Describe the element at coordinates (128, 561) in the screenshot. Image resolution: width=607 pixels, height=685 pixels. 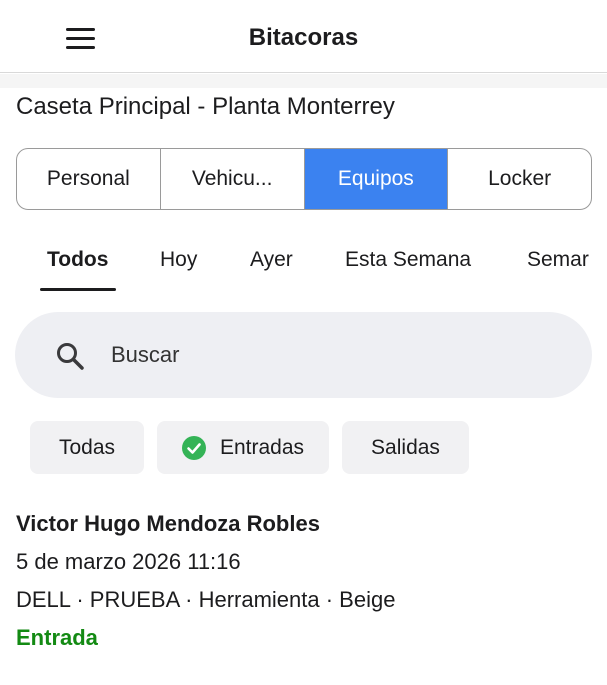
I see `entry-datetime: 5 de marzo 2026 11:16` at that location.